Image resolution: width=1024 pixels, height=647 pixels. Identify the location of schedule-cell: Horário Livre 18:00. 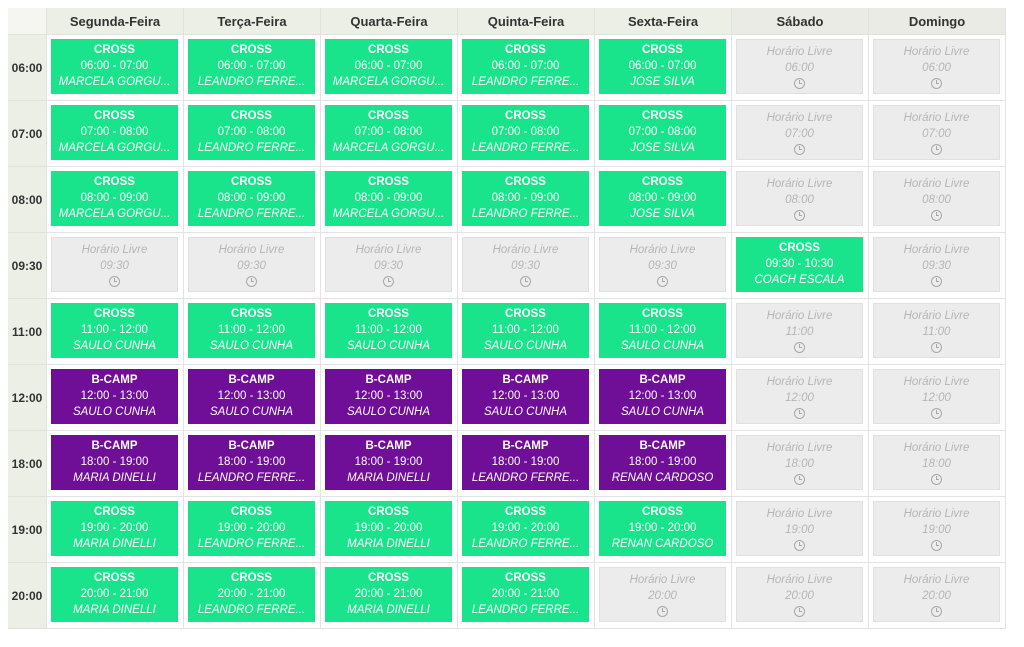
(800, 464).